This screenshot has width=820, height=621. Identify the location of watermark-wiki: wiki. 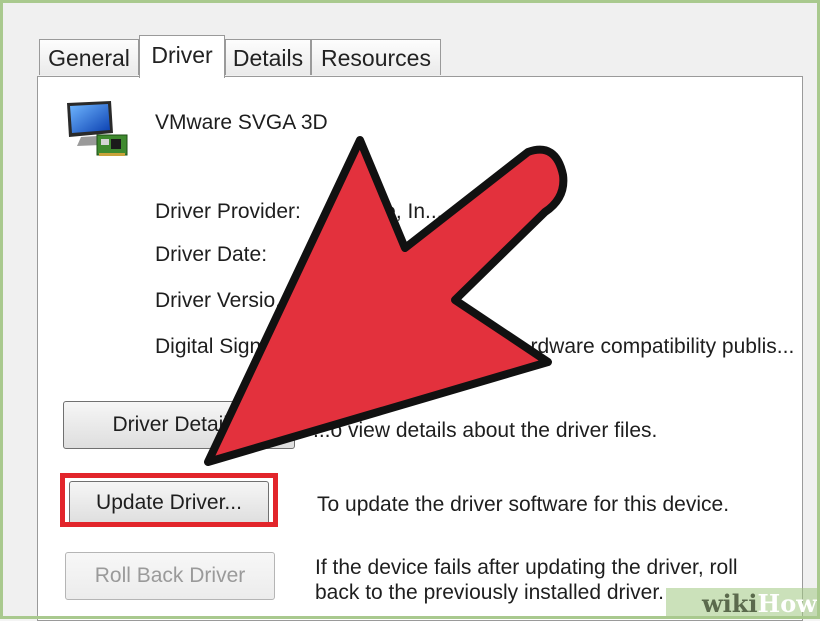
(730, 603).